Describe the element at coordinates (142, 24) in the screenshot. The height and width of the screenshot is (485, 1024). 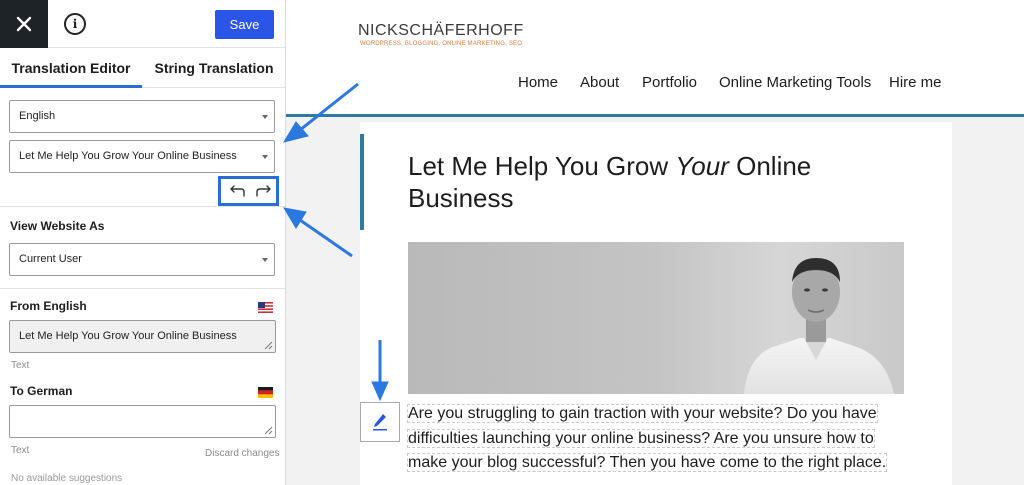
I see `editor-toolbar: i Save` at that location.